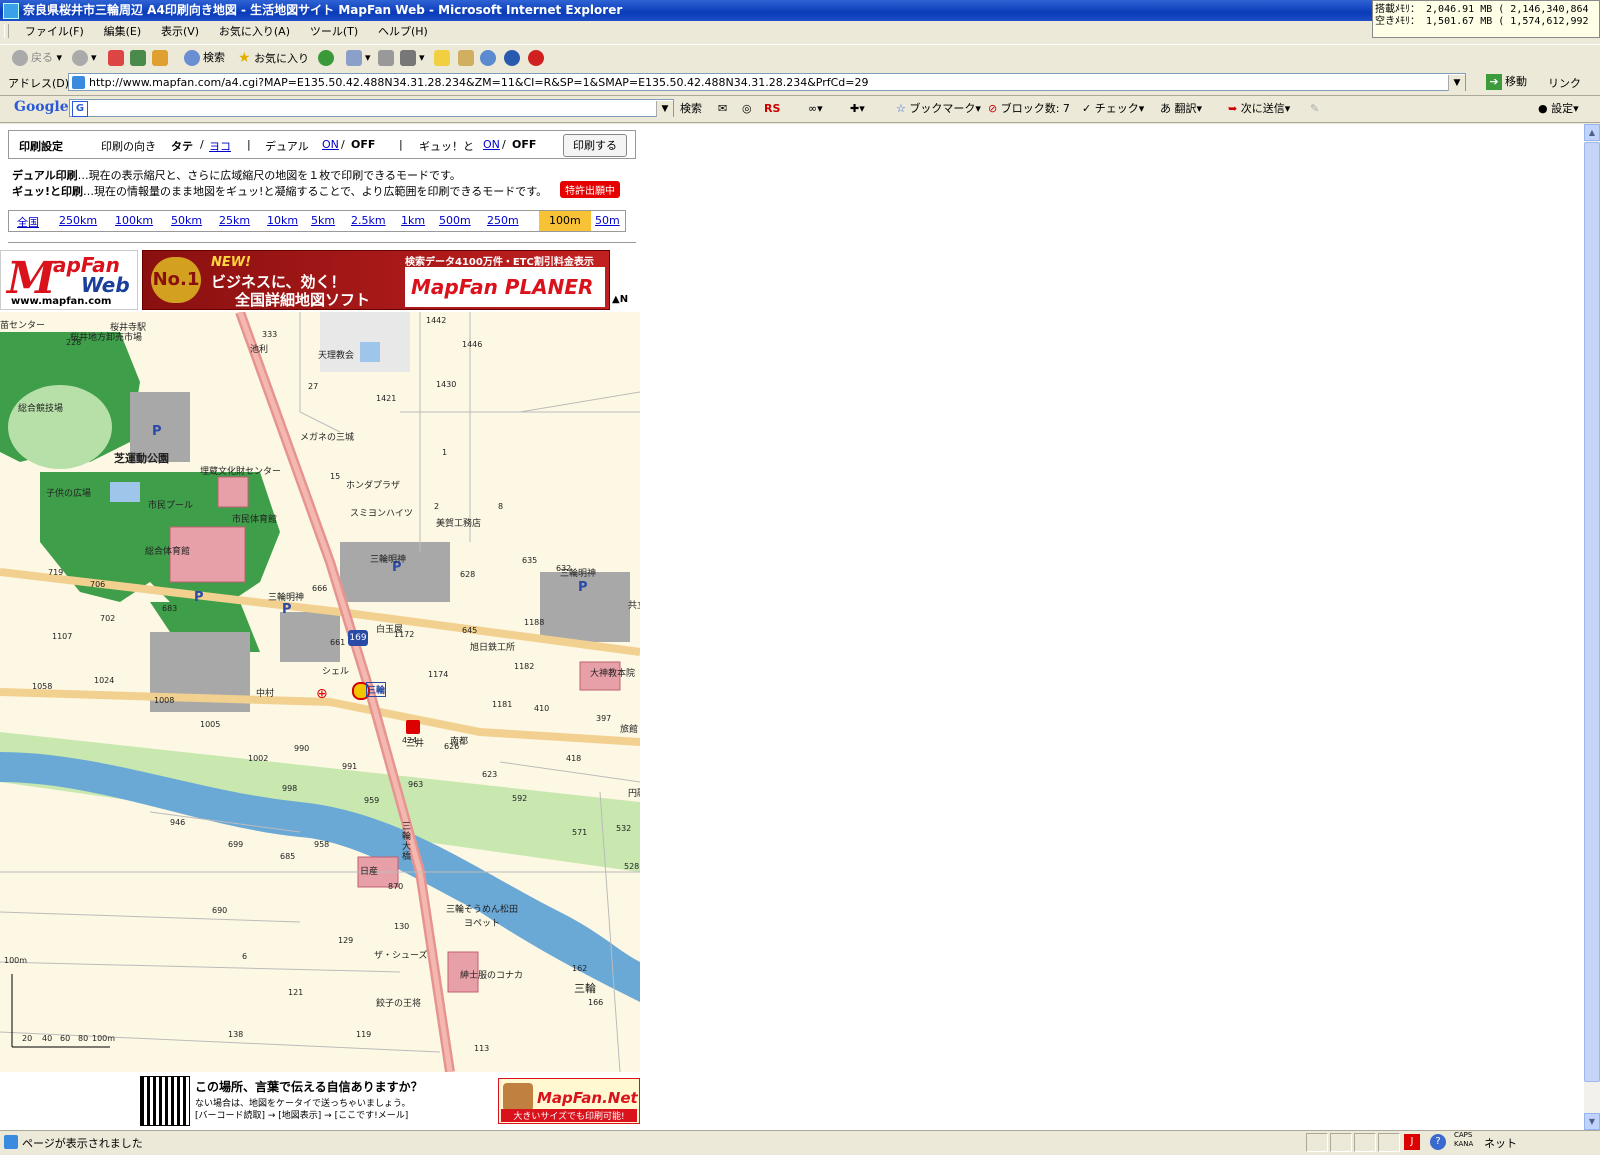 Image resolution: width=1600 pixels, height=1155 pixels. Describe the element at coordinates (1412, 1142) in the screenshot. I see `ime-icon: J` at that location.